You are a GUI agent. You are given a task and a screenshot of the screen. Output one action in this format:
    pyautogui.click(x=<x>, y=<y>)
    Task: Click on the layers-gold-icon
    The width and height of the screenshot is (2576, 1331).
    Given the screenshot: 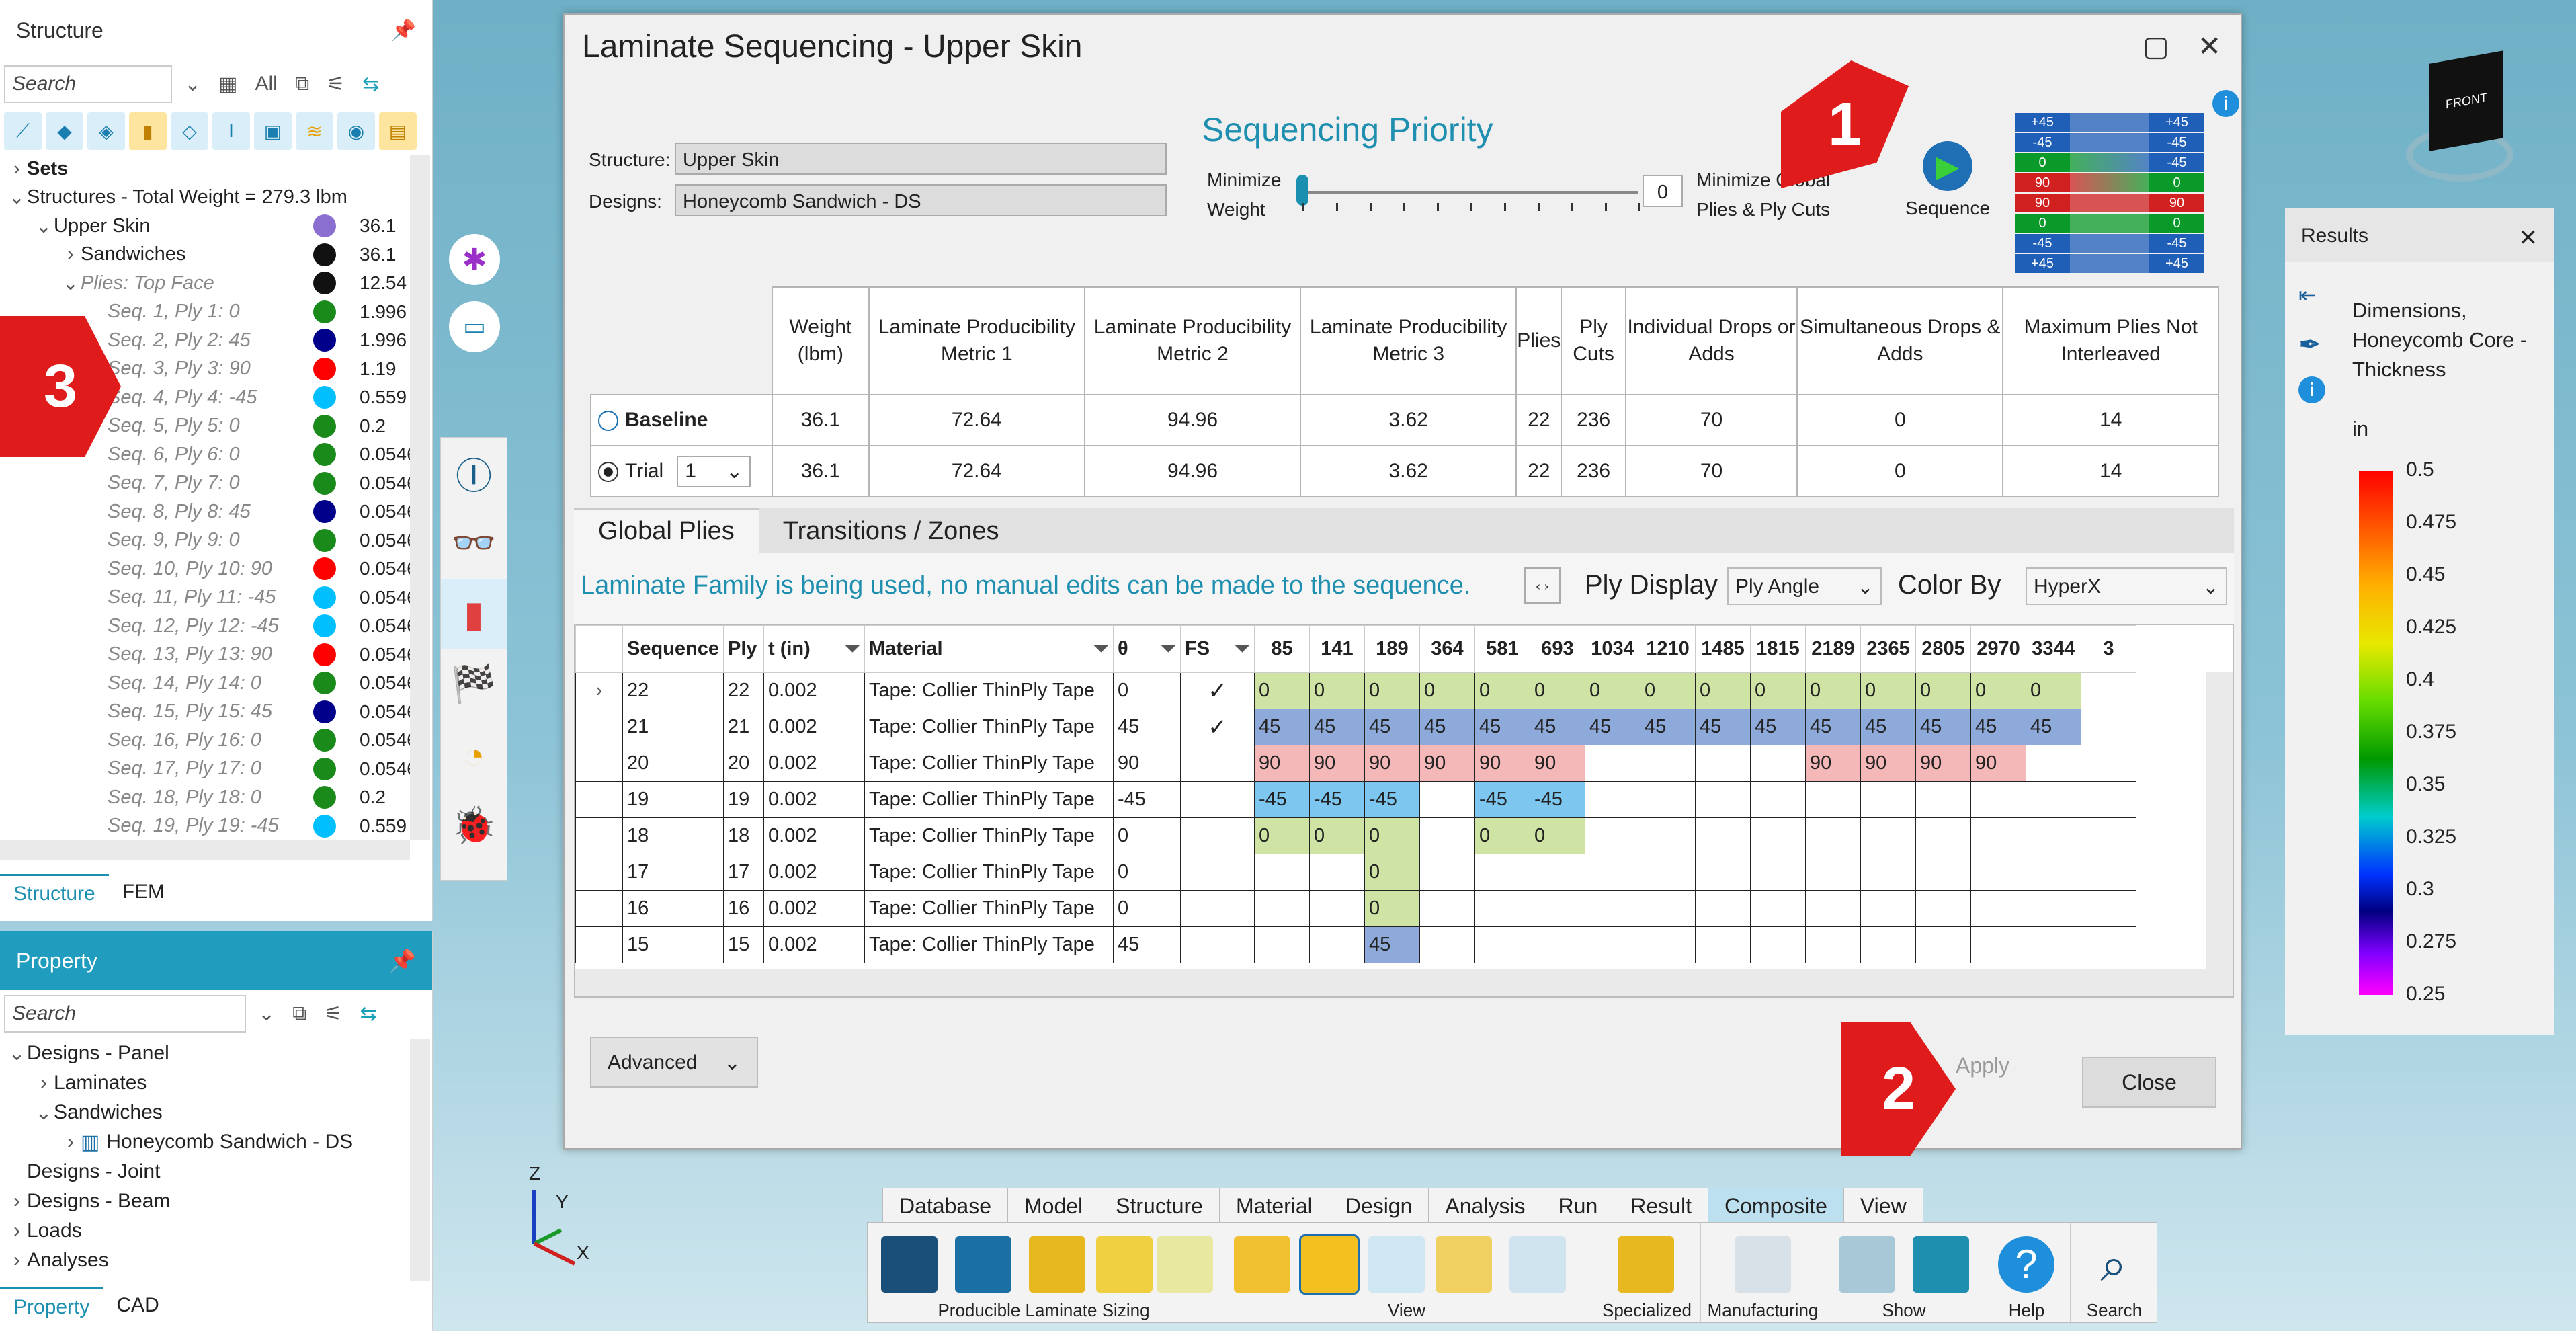 What is the action you would take?
    pyautogui.click(x=1057, y=1264)
    